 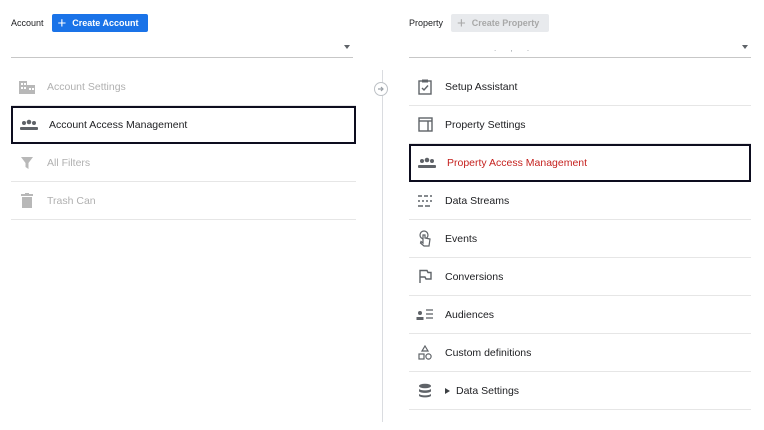 What do you see at coordinates (474, 276) in the screenshot?
I see `conversions-label: Conversions` at bounding box center [474, 276].